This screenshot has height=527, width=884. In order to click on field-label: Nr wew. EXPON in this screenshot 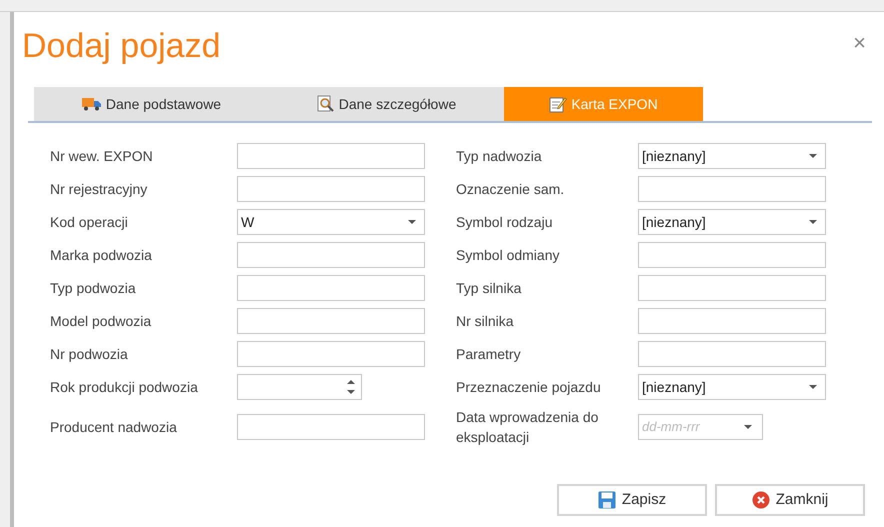, I will do `click(102, 156)`.